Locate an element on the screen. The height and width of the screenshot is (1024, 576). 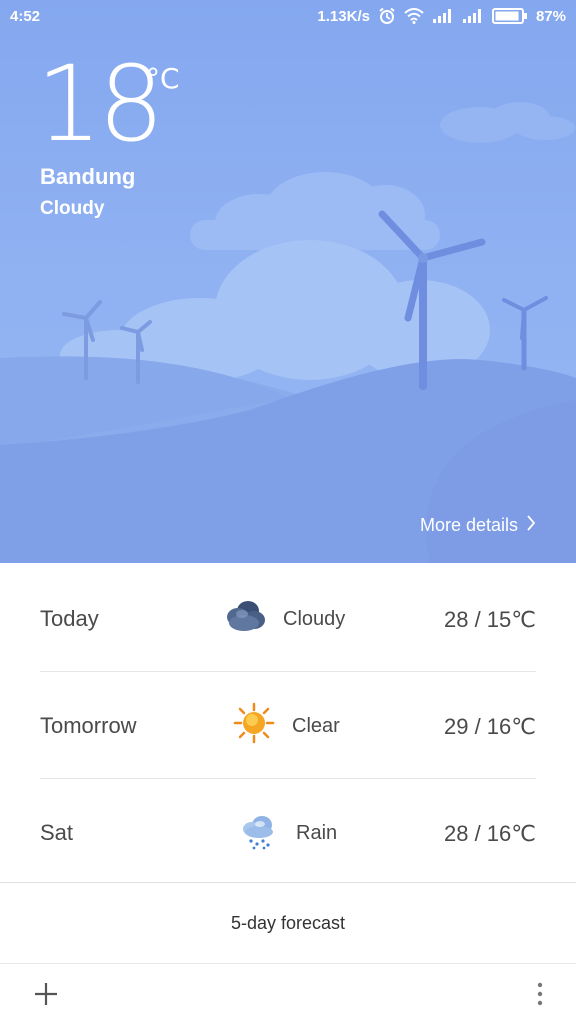
status-icons: 1.13K/s 87% is located at coordinates (441, 16).